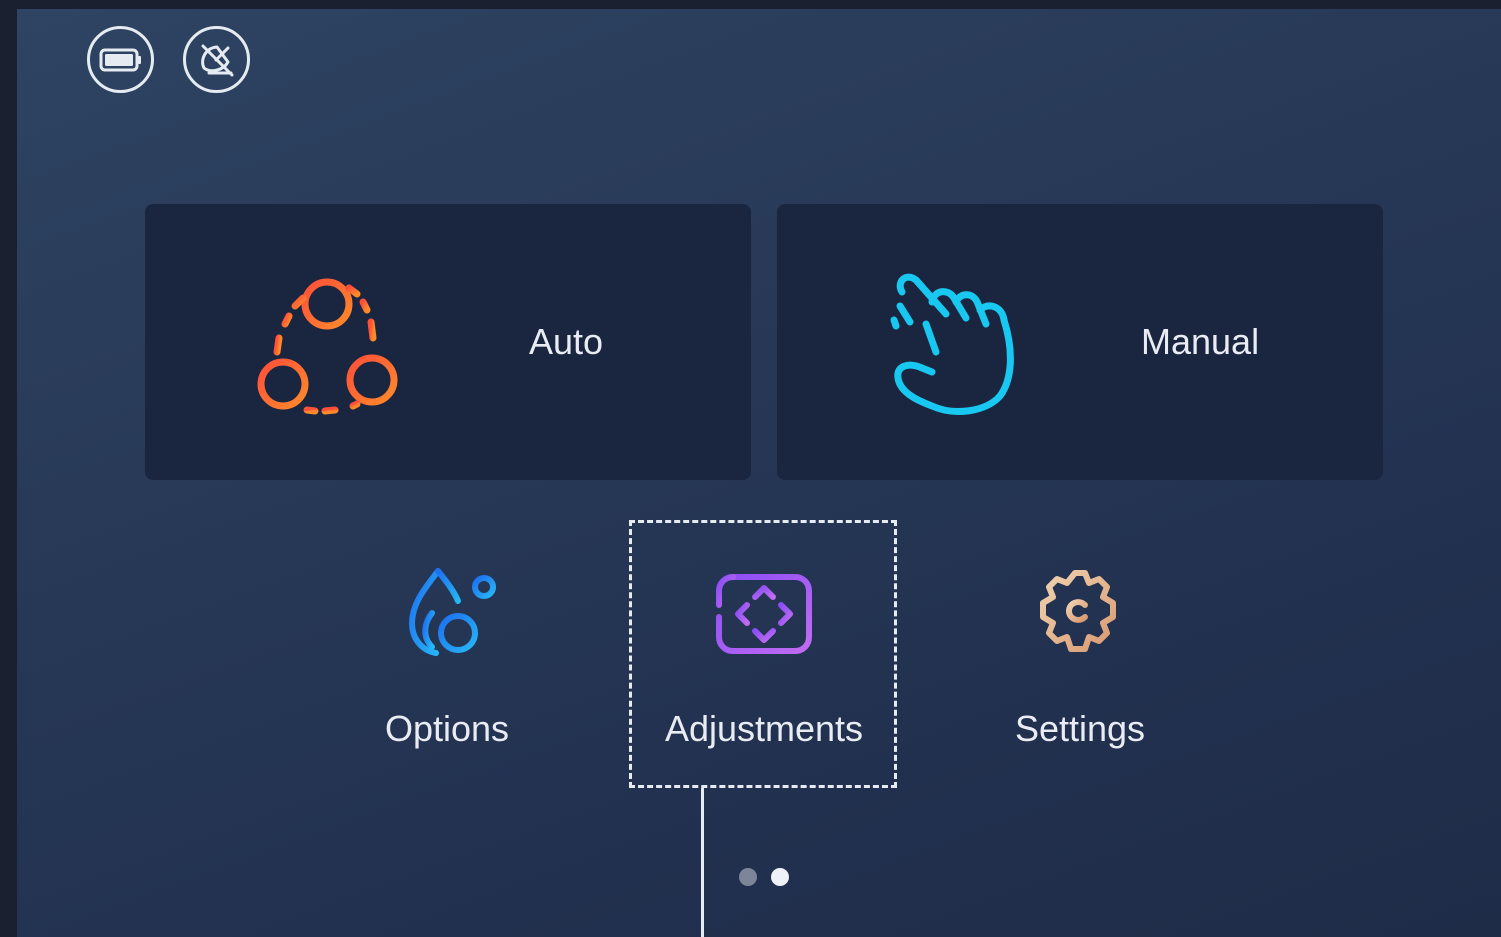 The image size is (1501, 937). What do you see at coordinates (1080, 342) in the screenshot?
I see `manual-mode-card: Manual` at bounding box center [1080, 342].